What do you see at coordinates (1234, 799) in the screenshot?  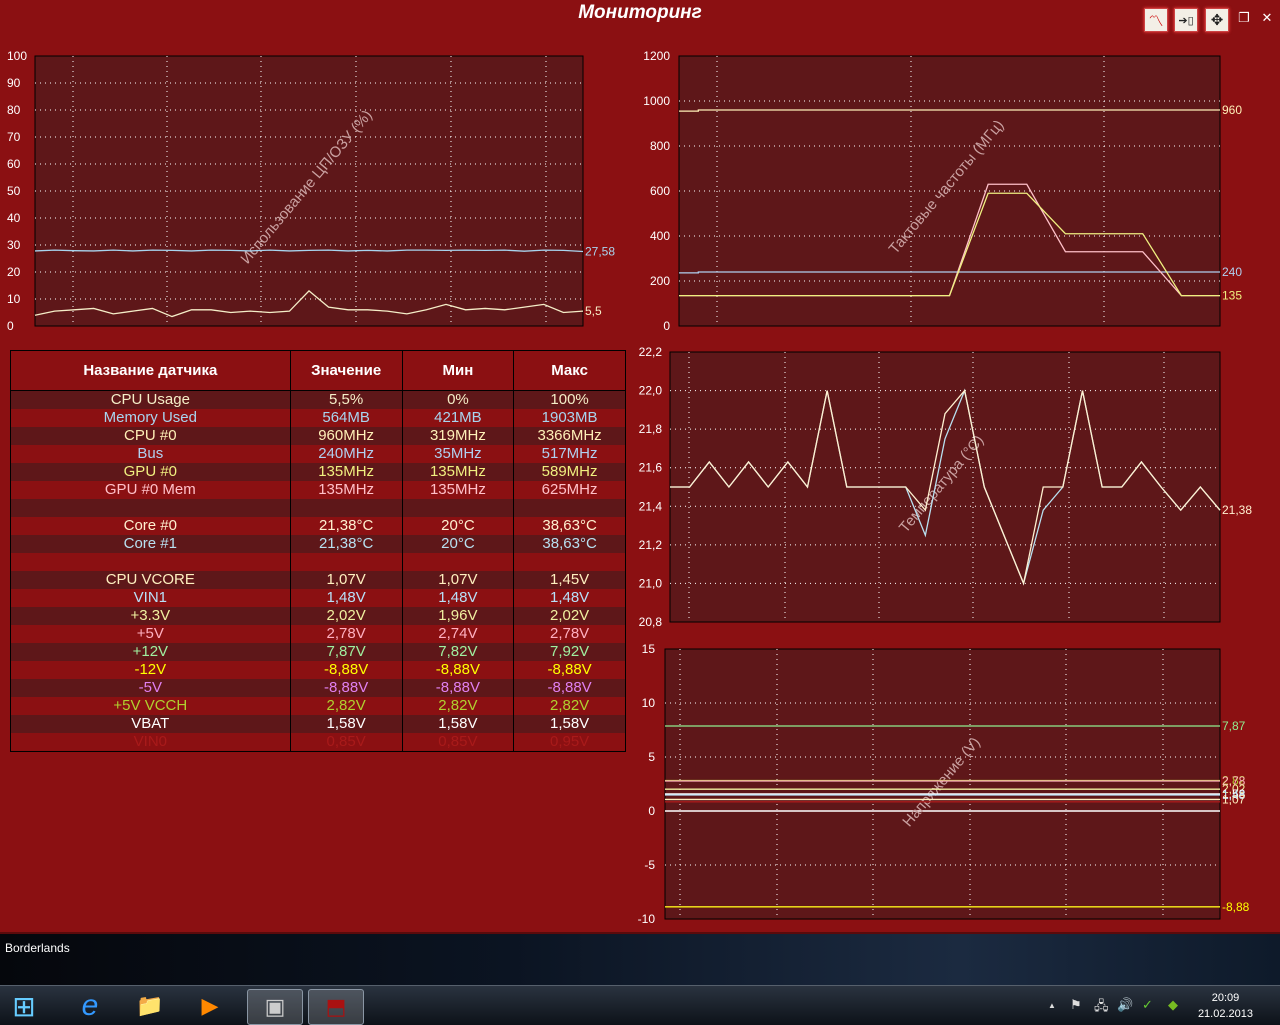 I see `series-value-label: 1,07` at bounding box center [1234, 799].